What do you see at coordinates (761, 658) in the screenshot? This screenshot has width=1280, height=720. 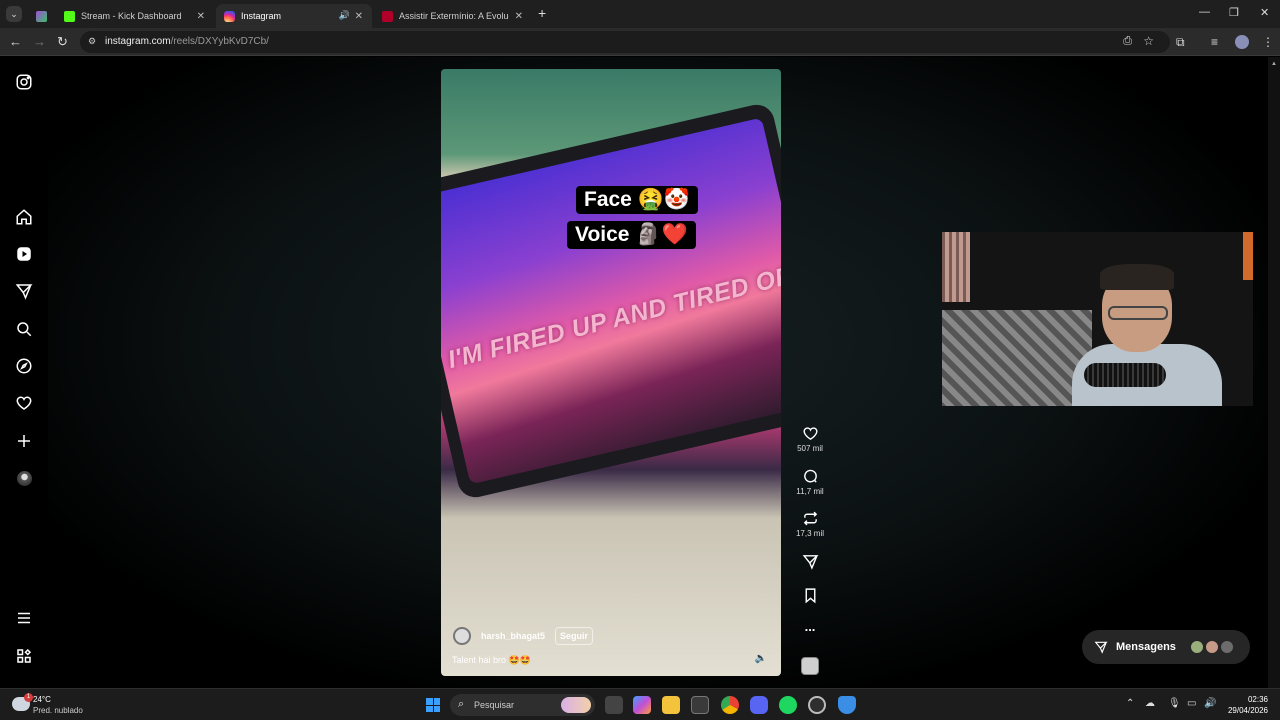 I see `volume-icon: 🔈` at bounding box center [761, 658].